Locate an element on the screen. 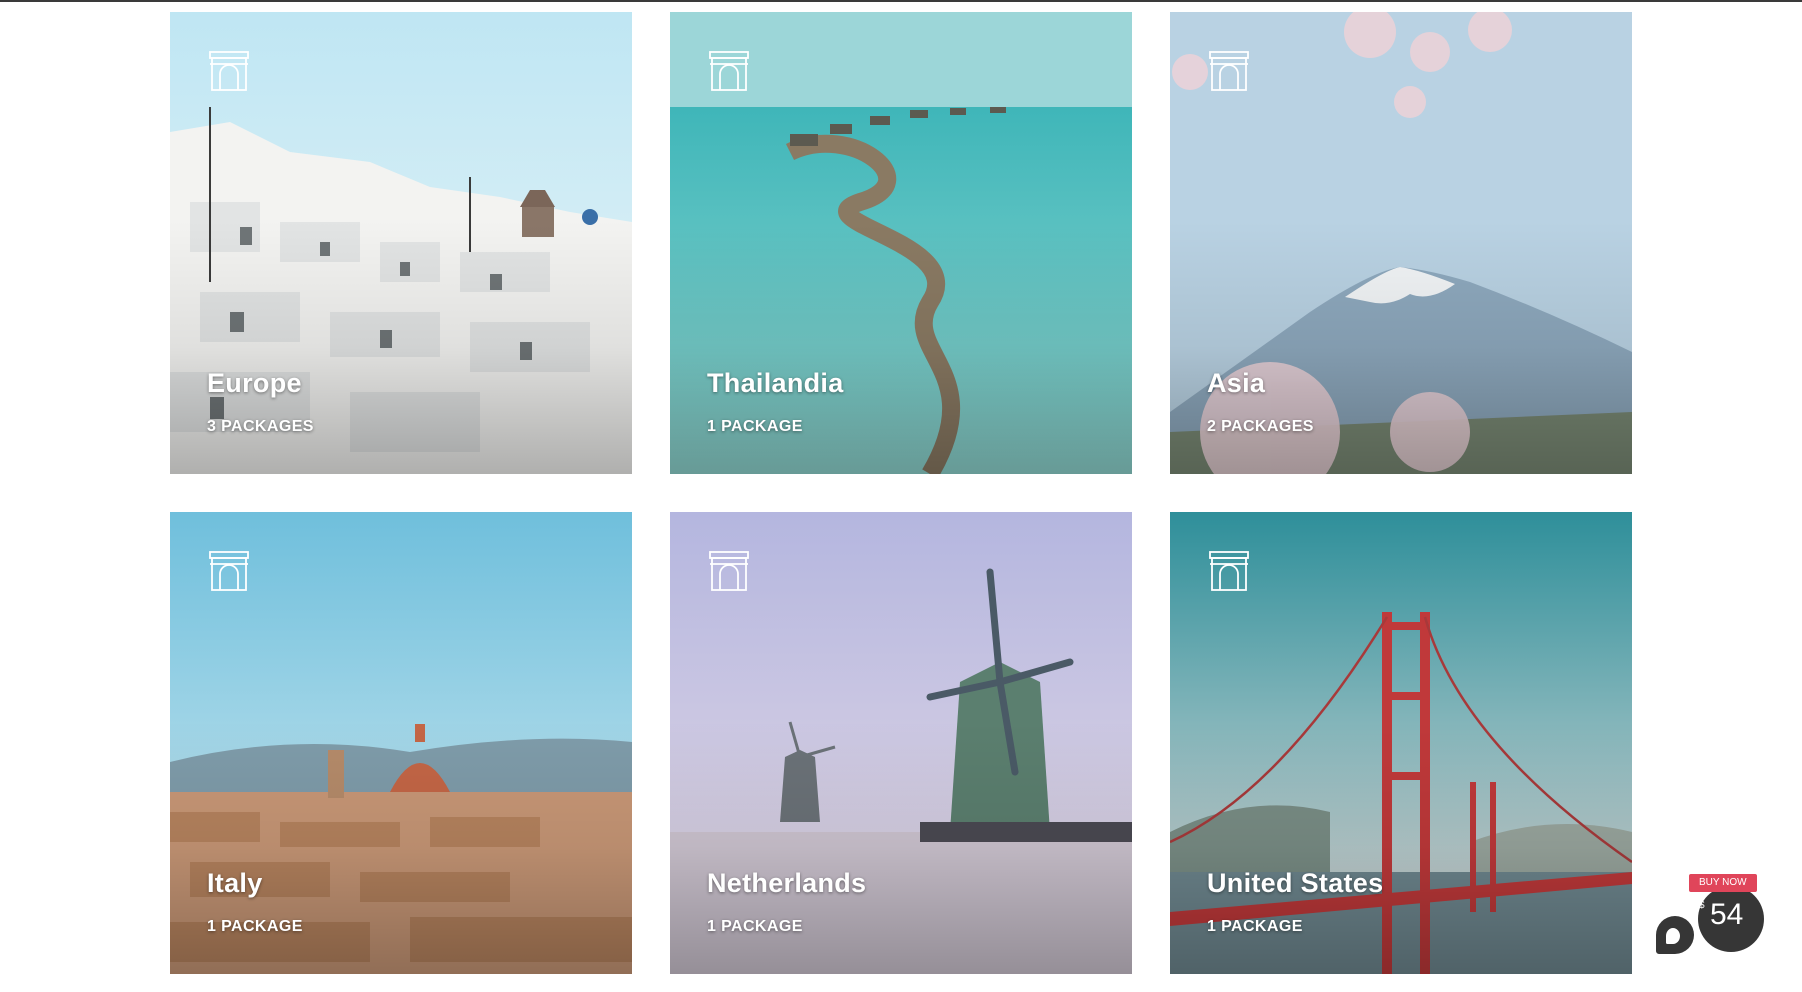 The image size is (1802, 992). drop-highlight is located at coordinates (1673, 936).